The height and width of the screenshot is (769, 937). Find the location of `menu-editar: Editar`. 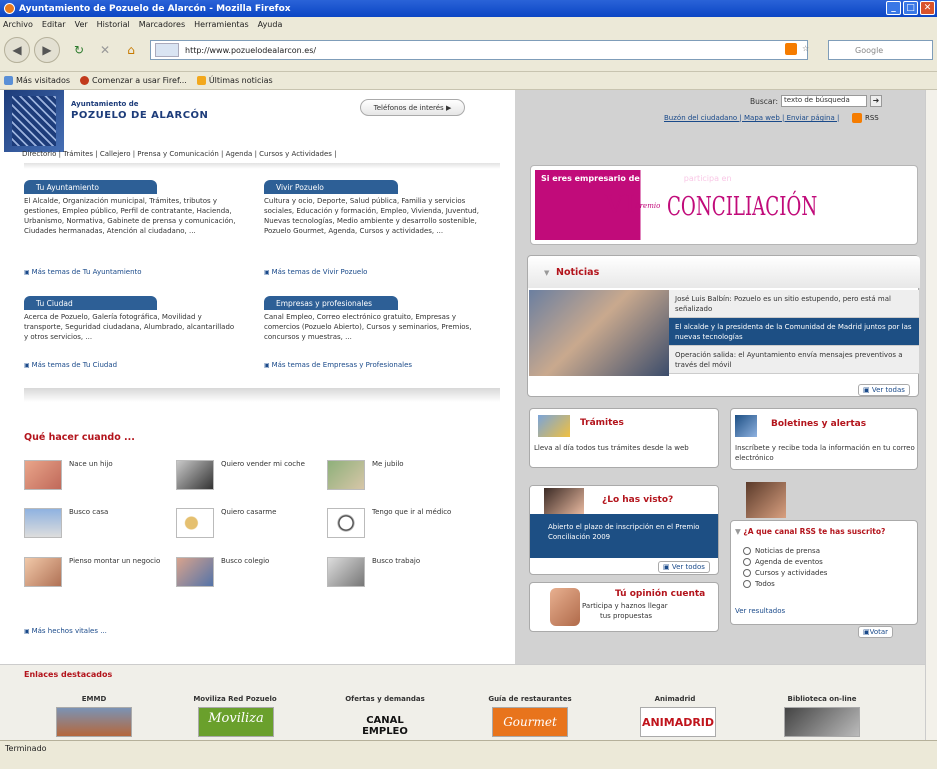

menu-editar: Editar is located at coordinates (54, 24).